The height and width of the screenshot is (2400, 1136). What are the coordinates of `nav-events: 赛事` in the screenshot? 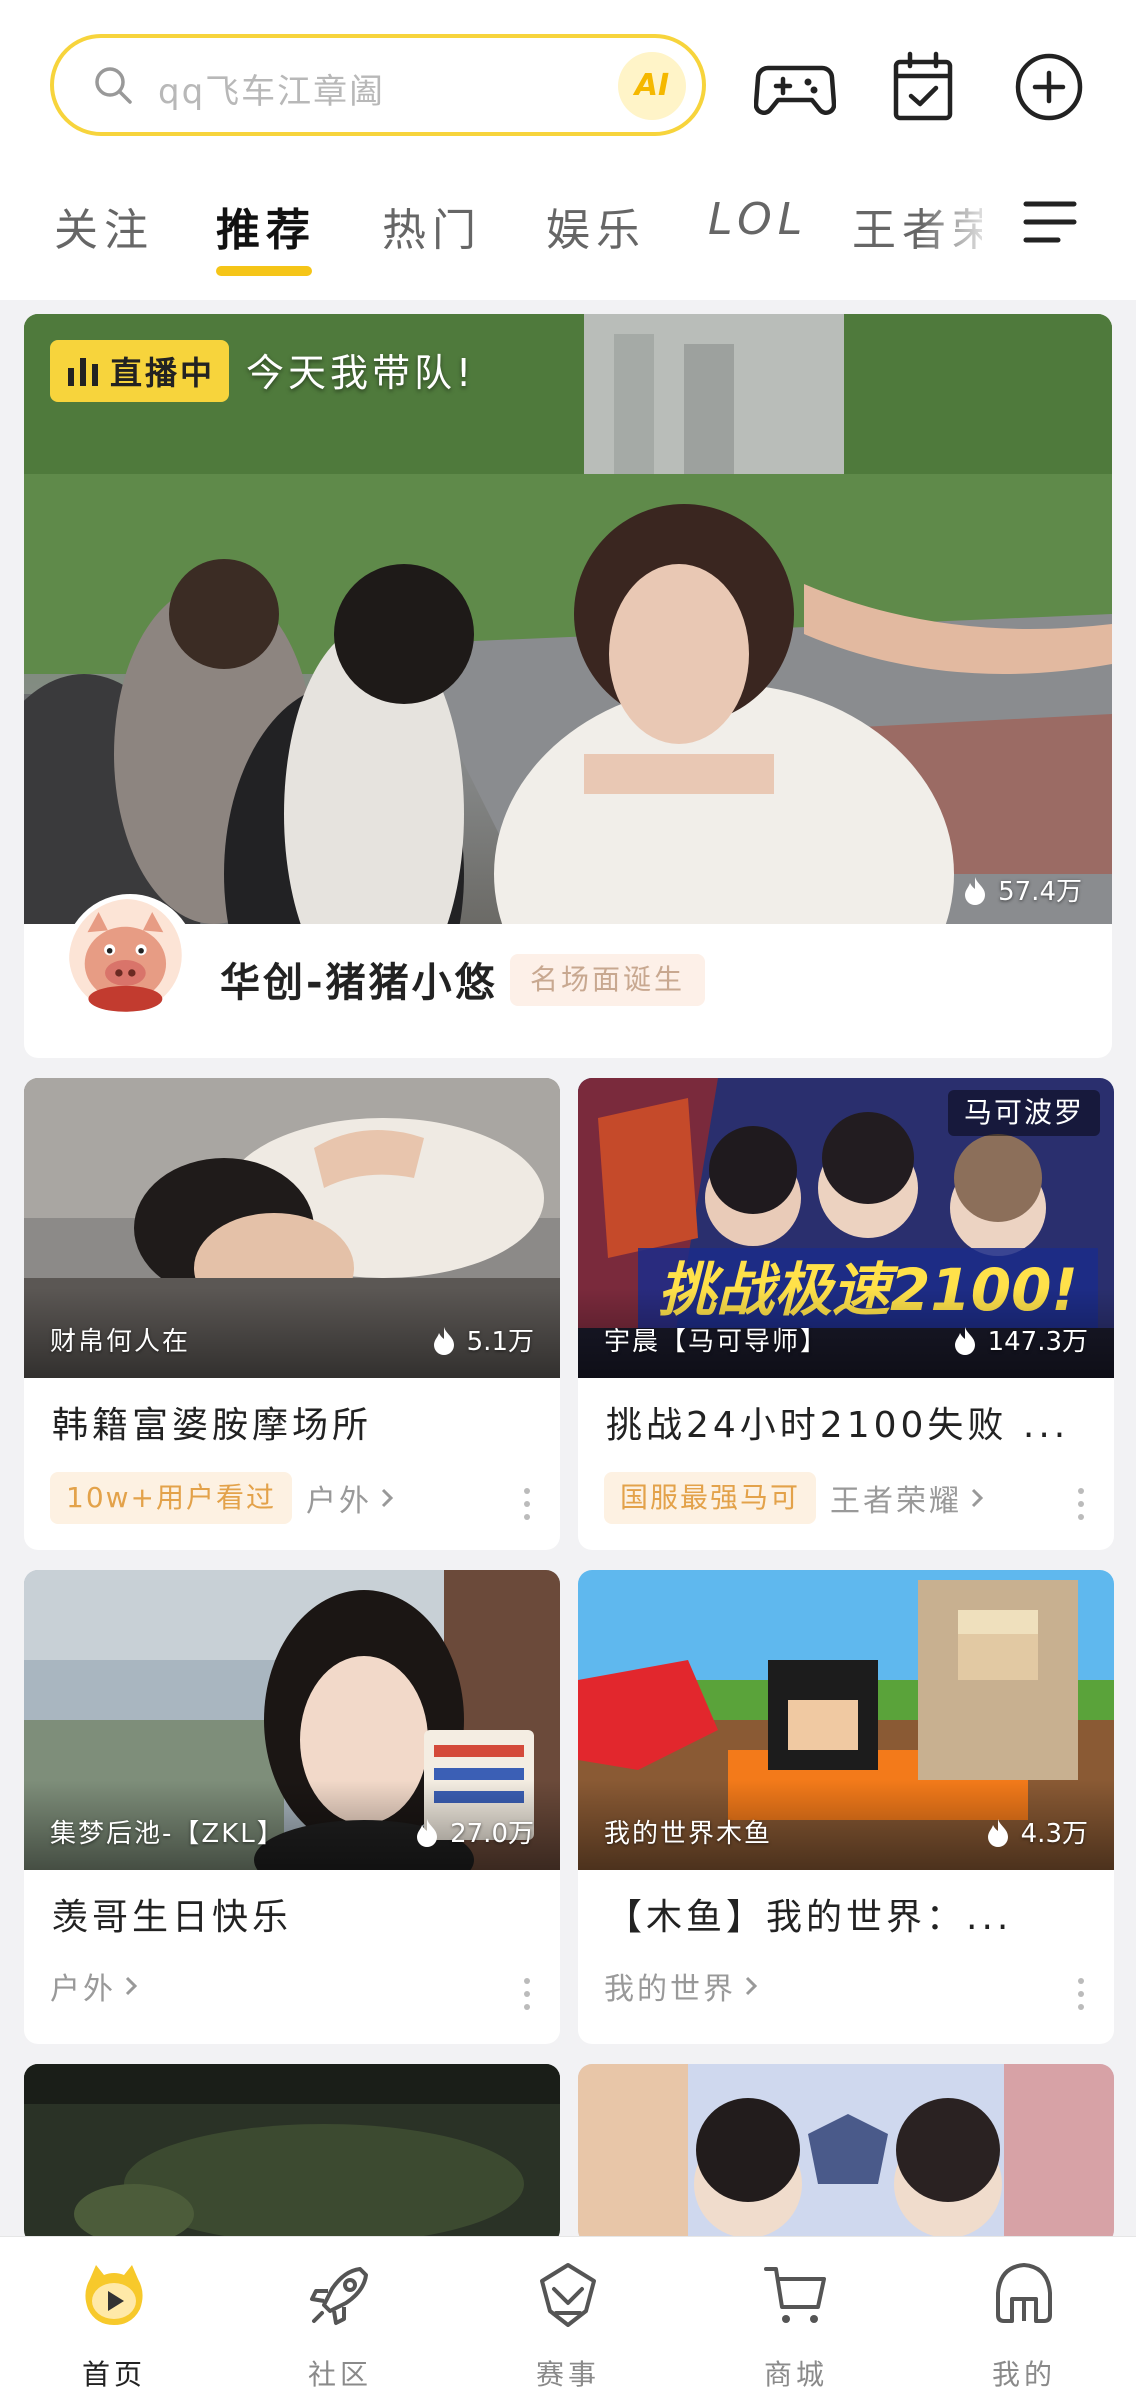 It's located at (568, 2318).